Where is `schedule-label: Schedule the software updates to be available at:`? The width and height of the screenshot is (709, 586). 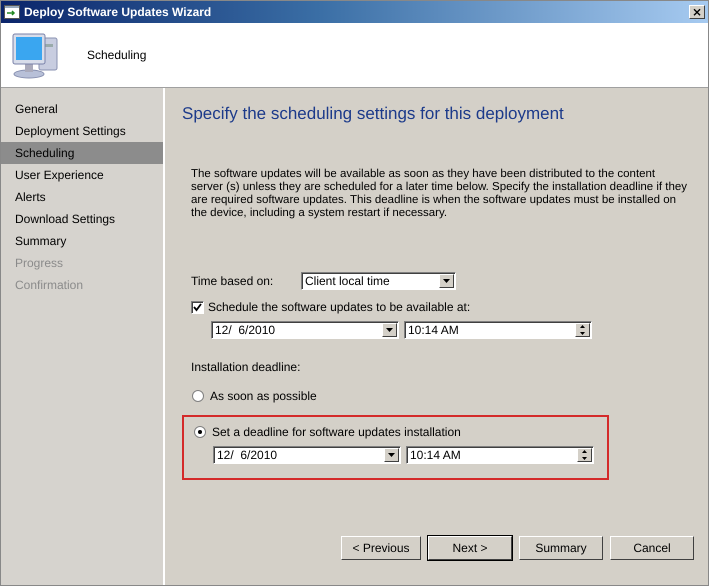 schedule-label: Schedule the software updates to be available at: is located at coordinates (339, 307).